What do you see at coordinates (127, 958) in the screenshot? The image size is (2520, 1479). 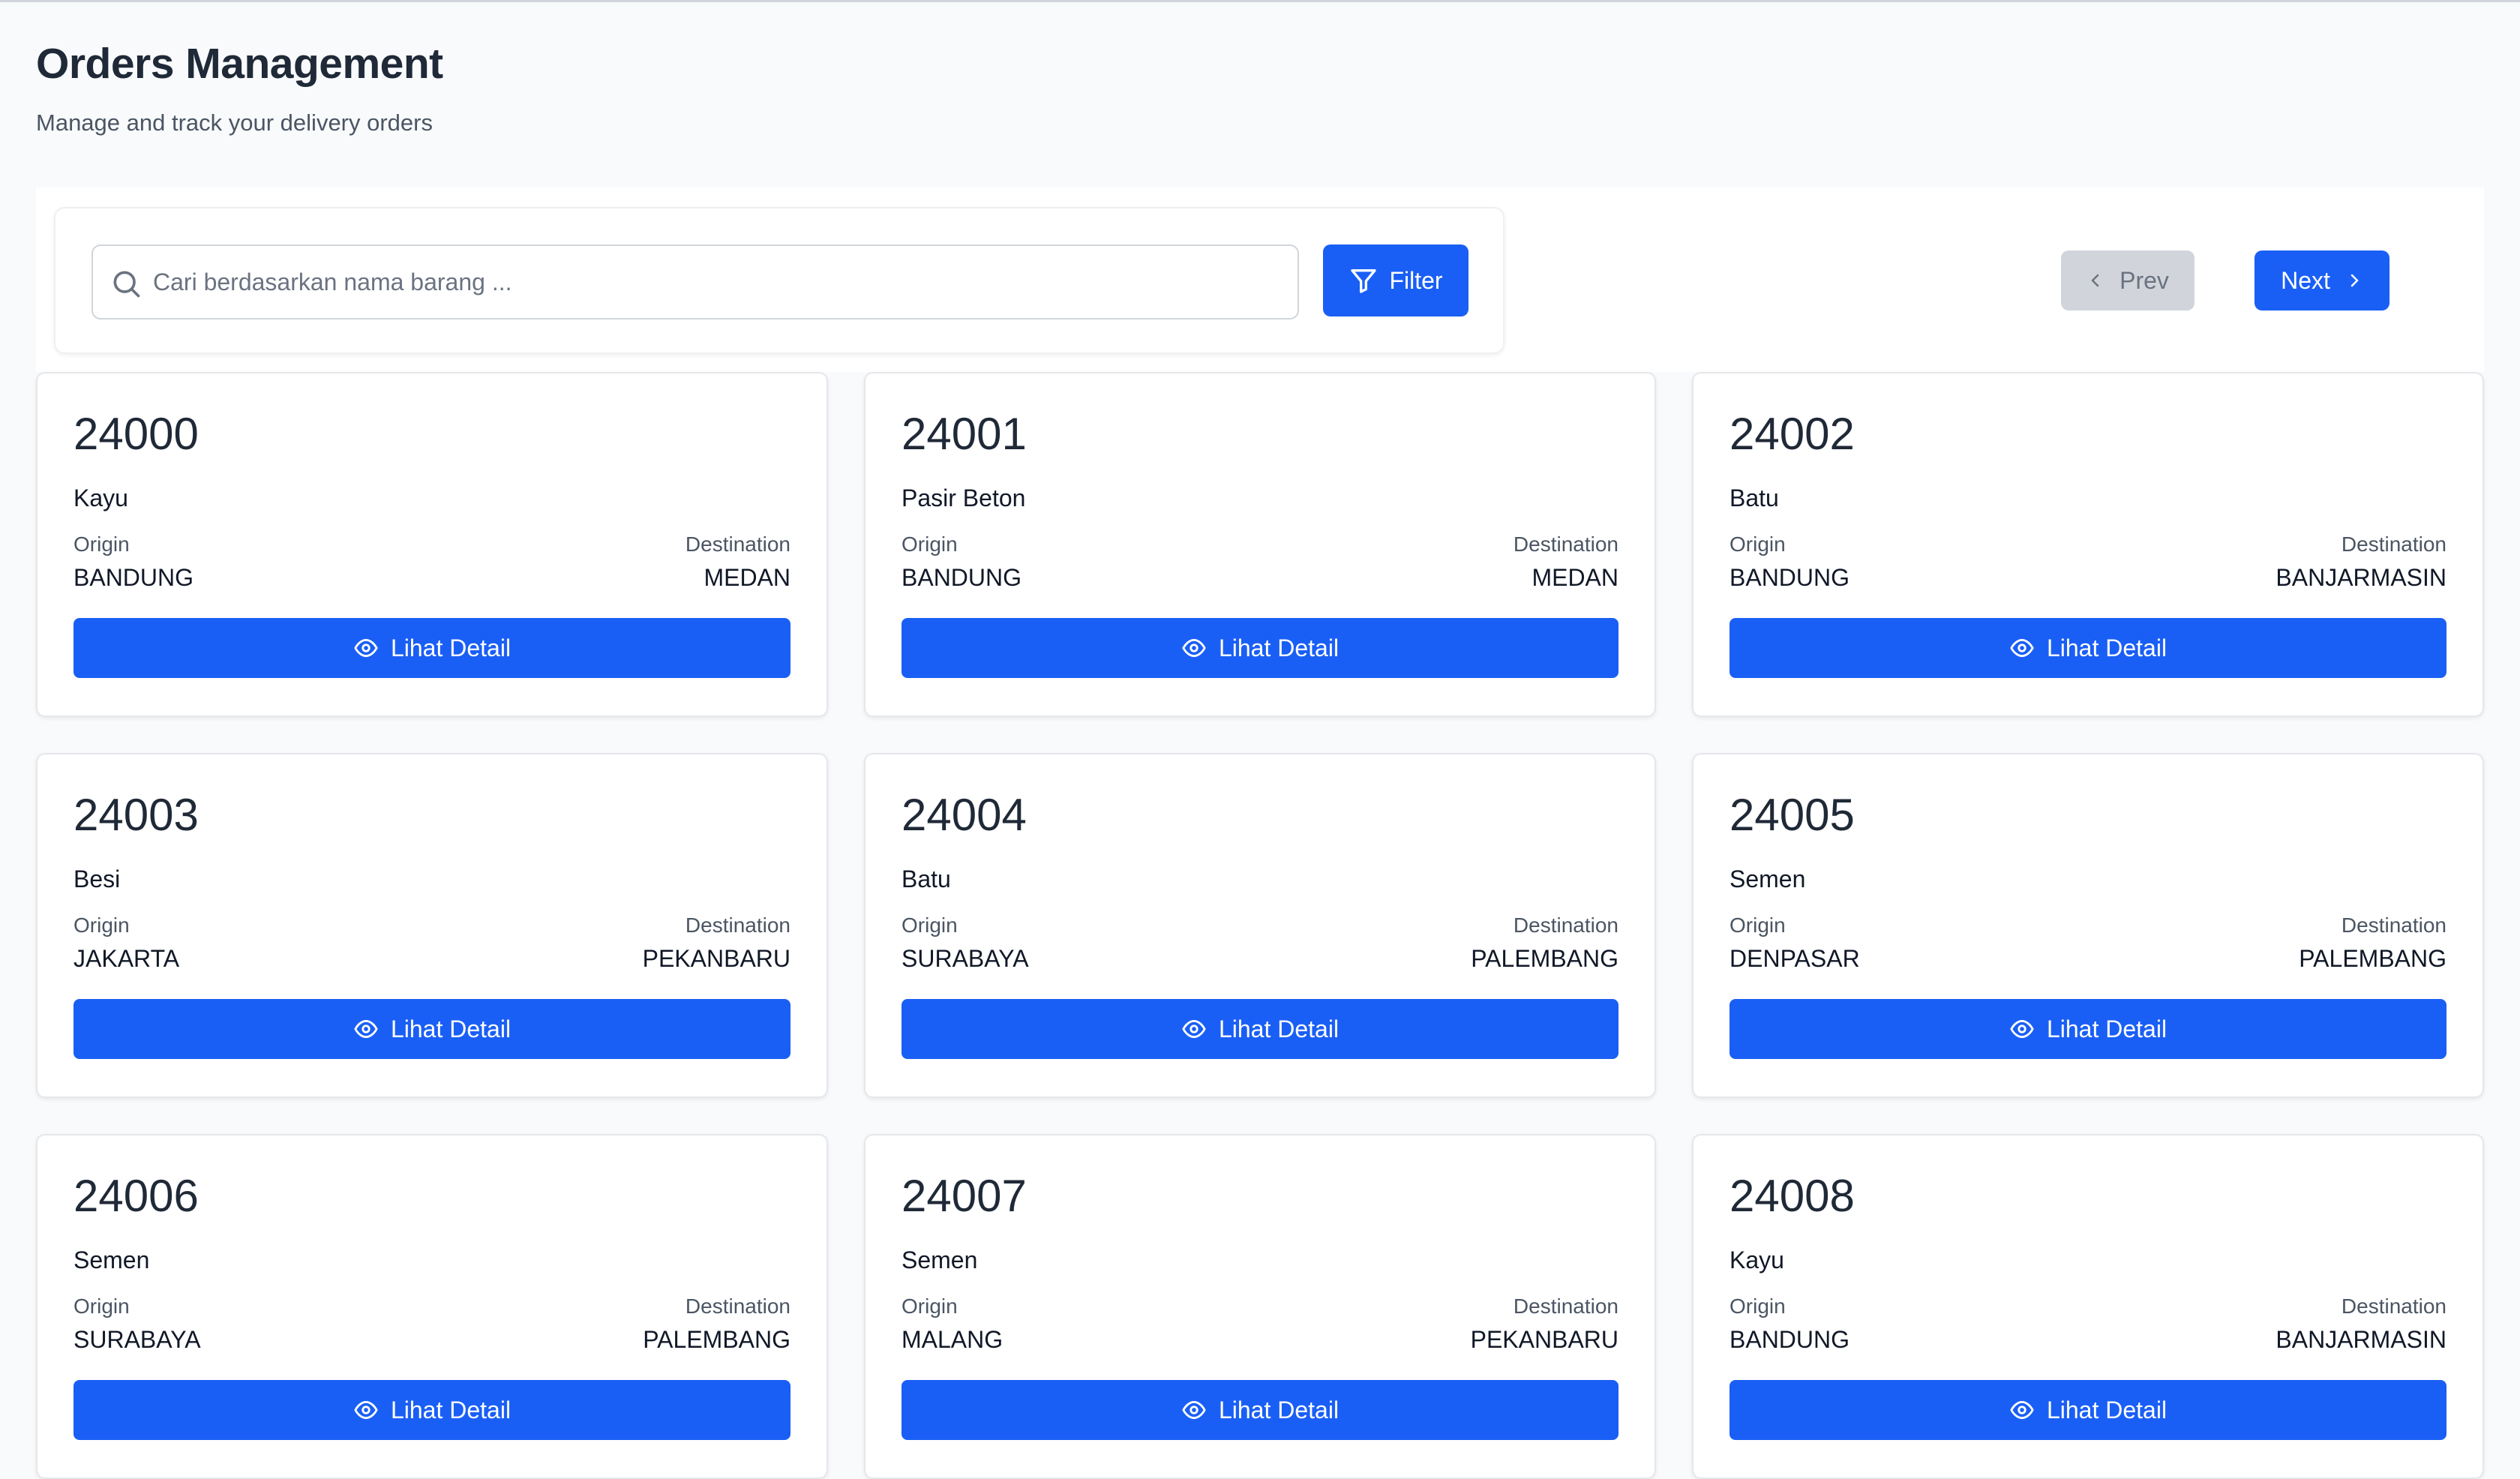 I see `origin-value: JAKARTA` at bounding box center [127, 958].